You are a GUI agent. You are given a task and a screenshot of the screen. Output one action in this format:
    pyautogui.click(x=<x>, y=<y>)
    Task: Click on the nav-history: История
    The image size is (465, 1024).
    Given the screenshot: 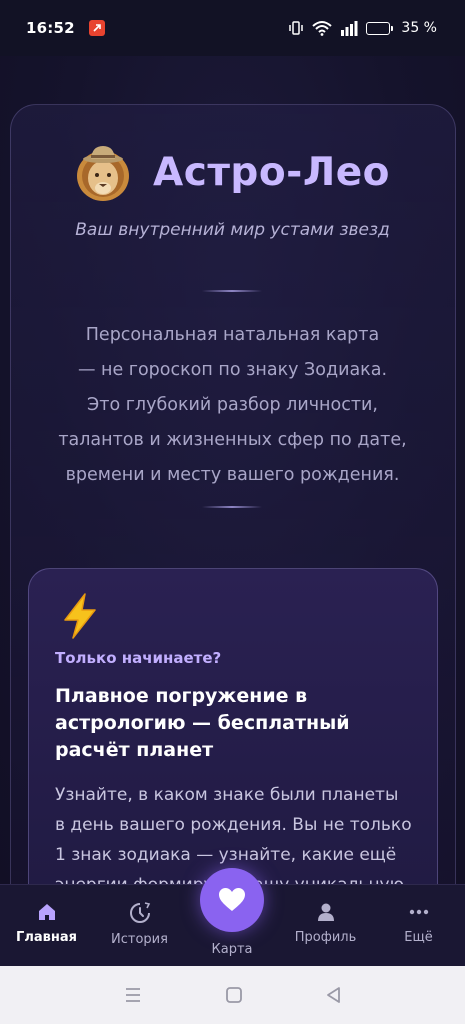 What is the action you would take?
    pyautogui.click(x=139, y=926)
    